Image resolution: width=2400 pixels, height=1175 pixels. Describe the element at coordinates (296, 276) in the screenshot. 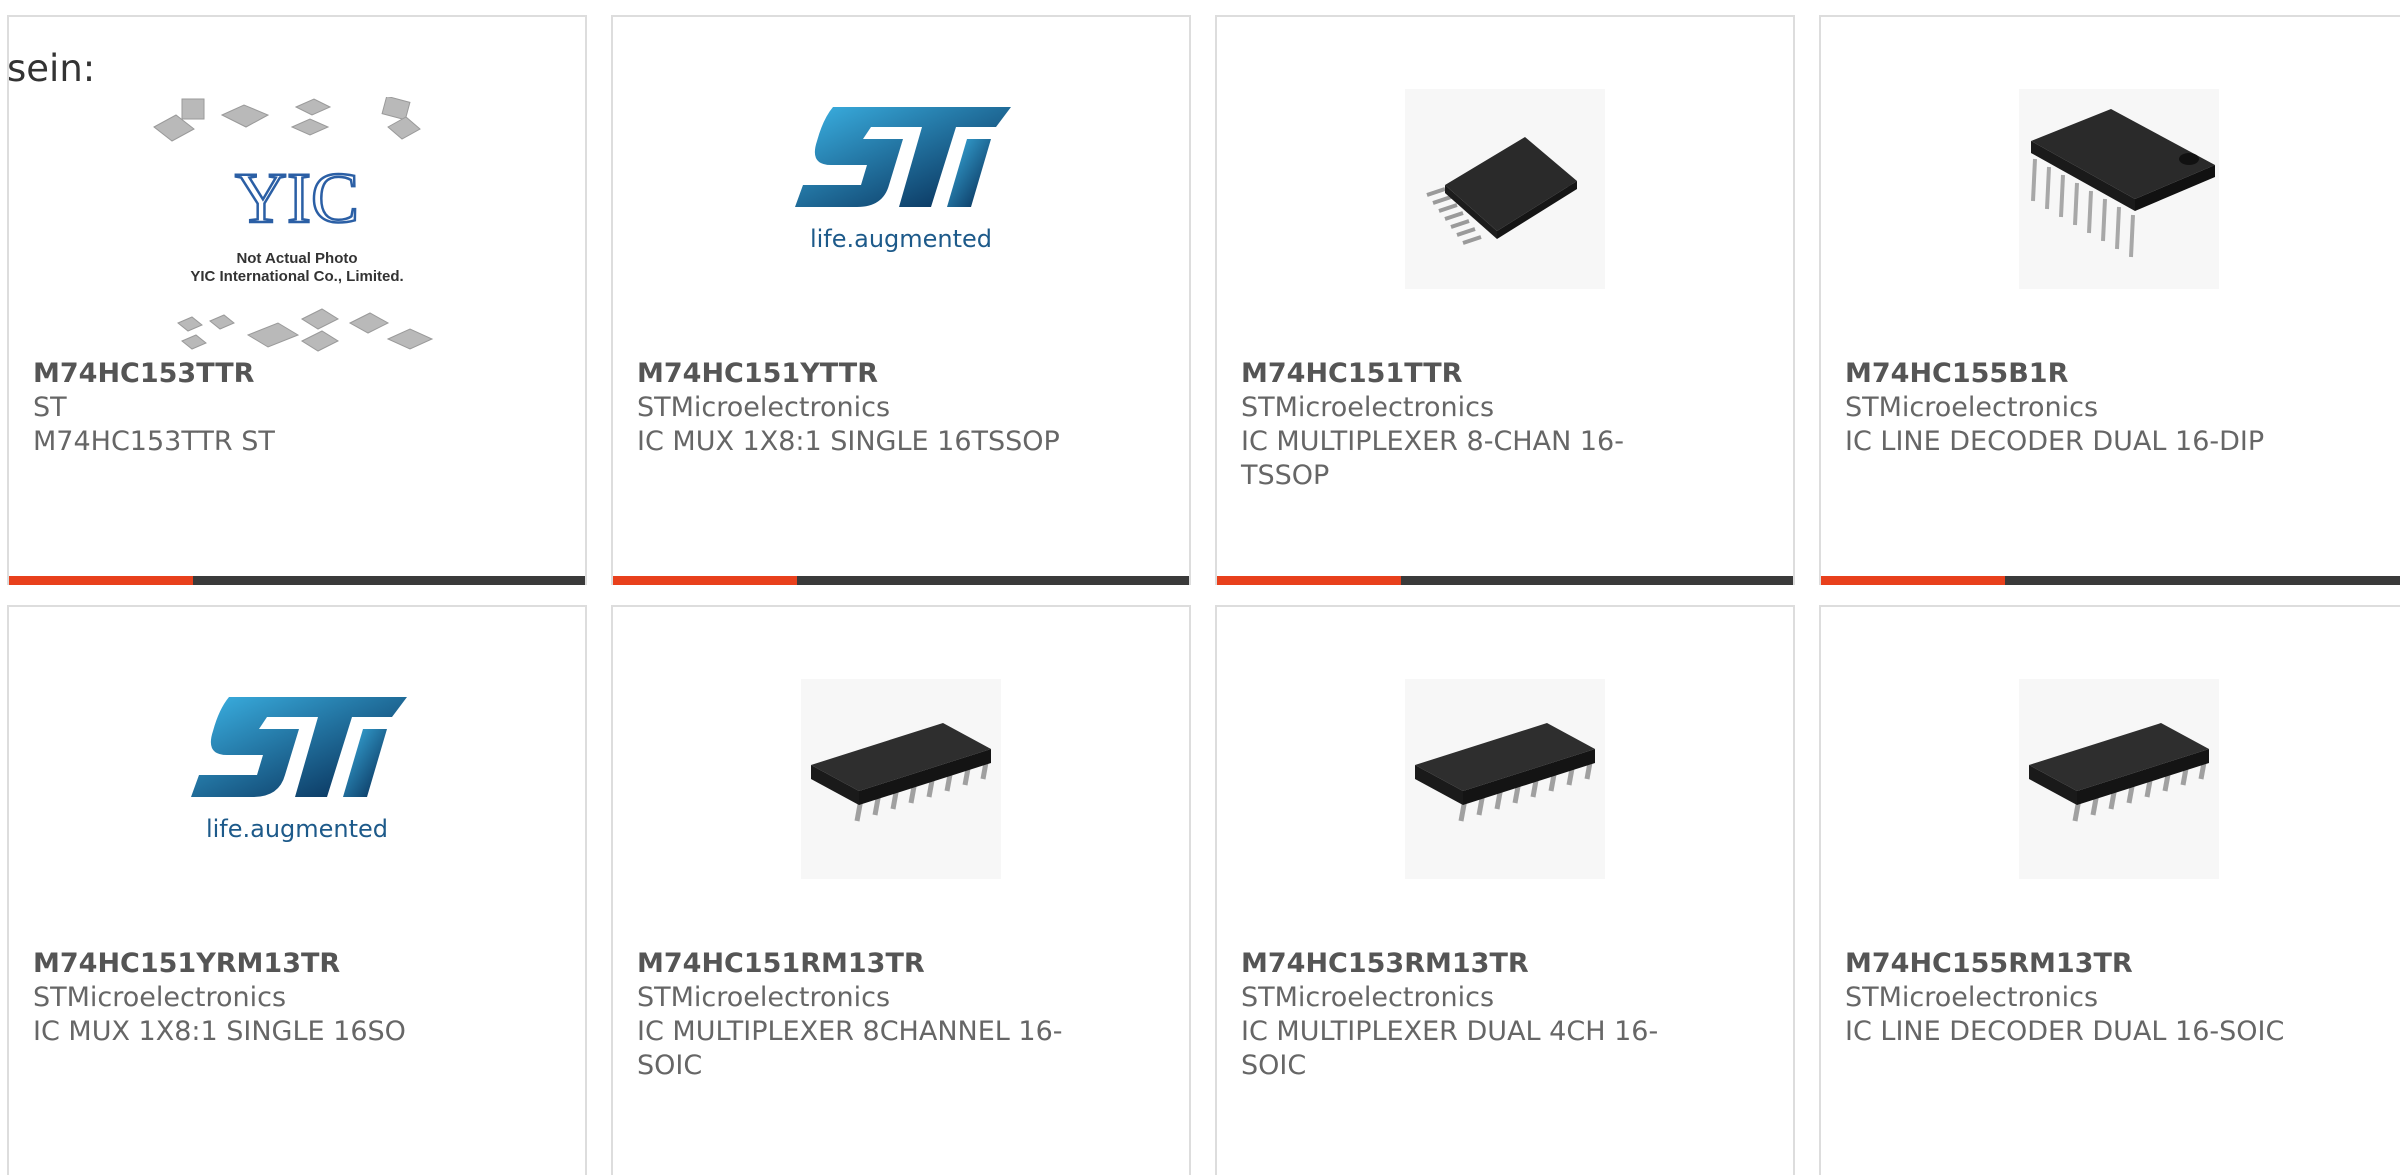

I see `svg-text:YIC International Co., Limited: YIC International Co., Limited.` at that location.